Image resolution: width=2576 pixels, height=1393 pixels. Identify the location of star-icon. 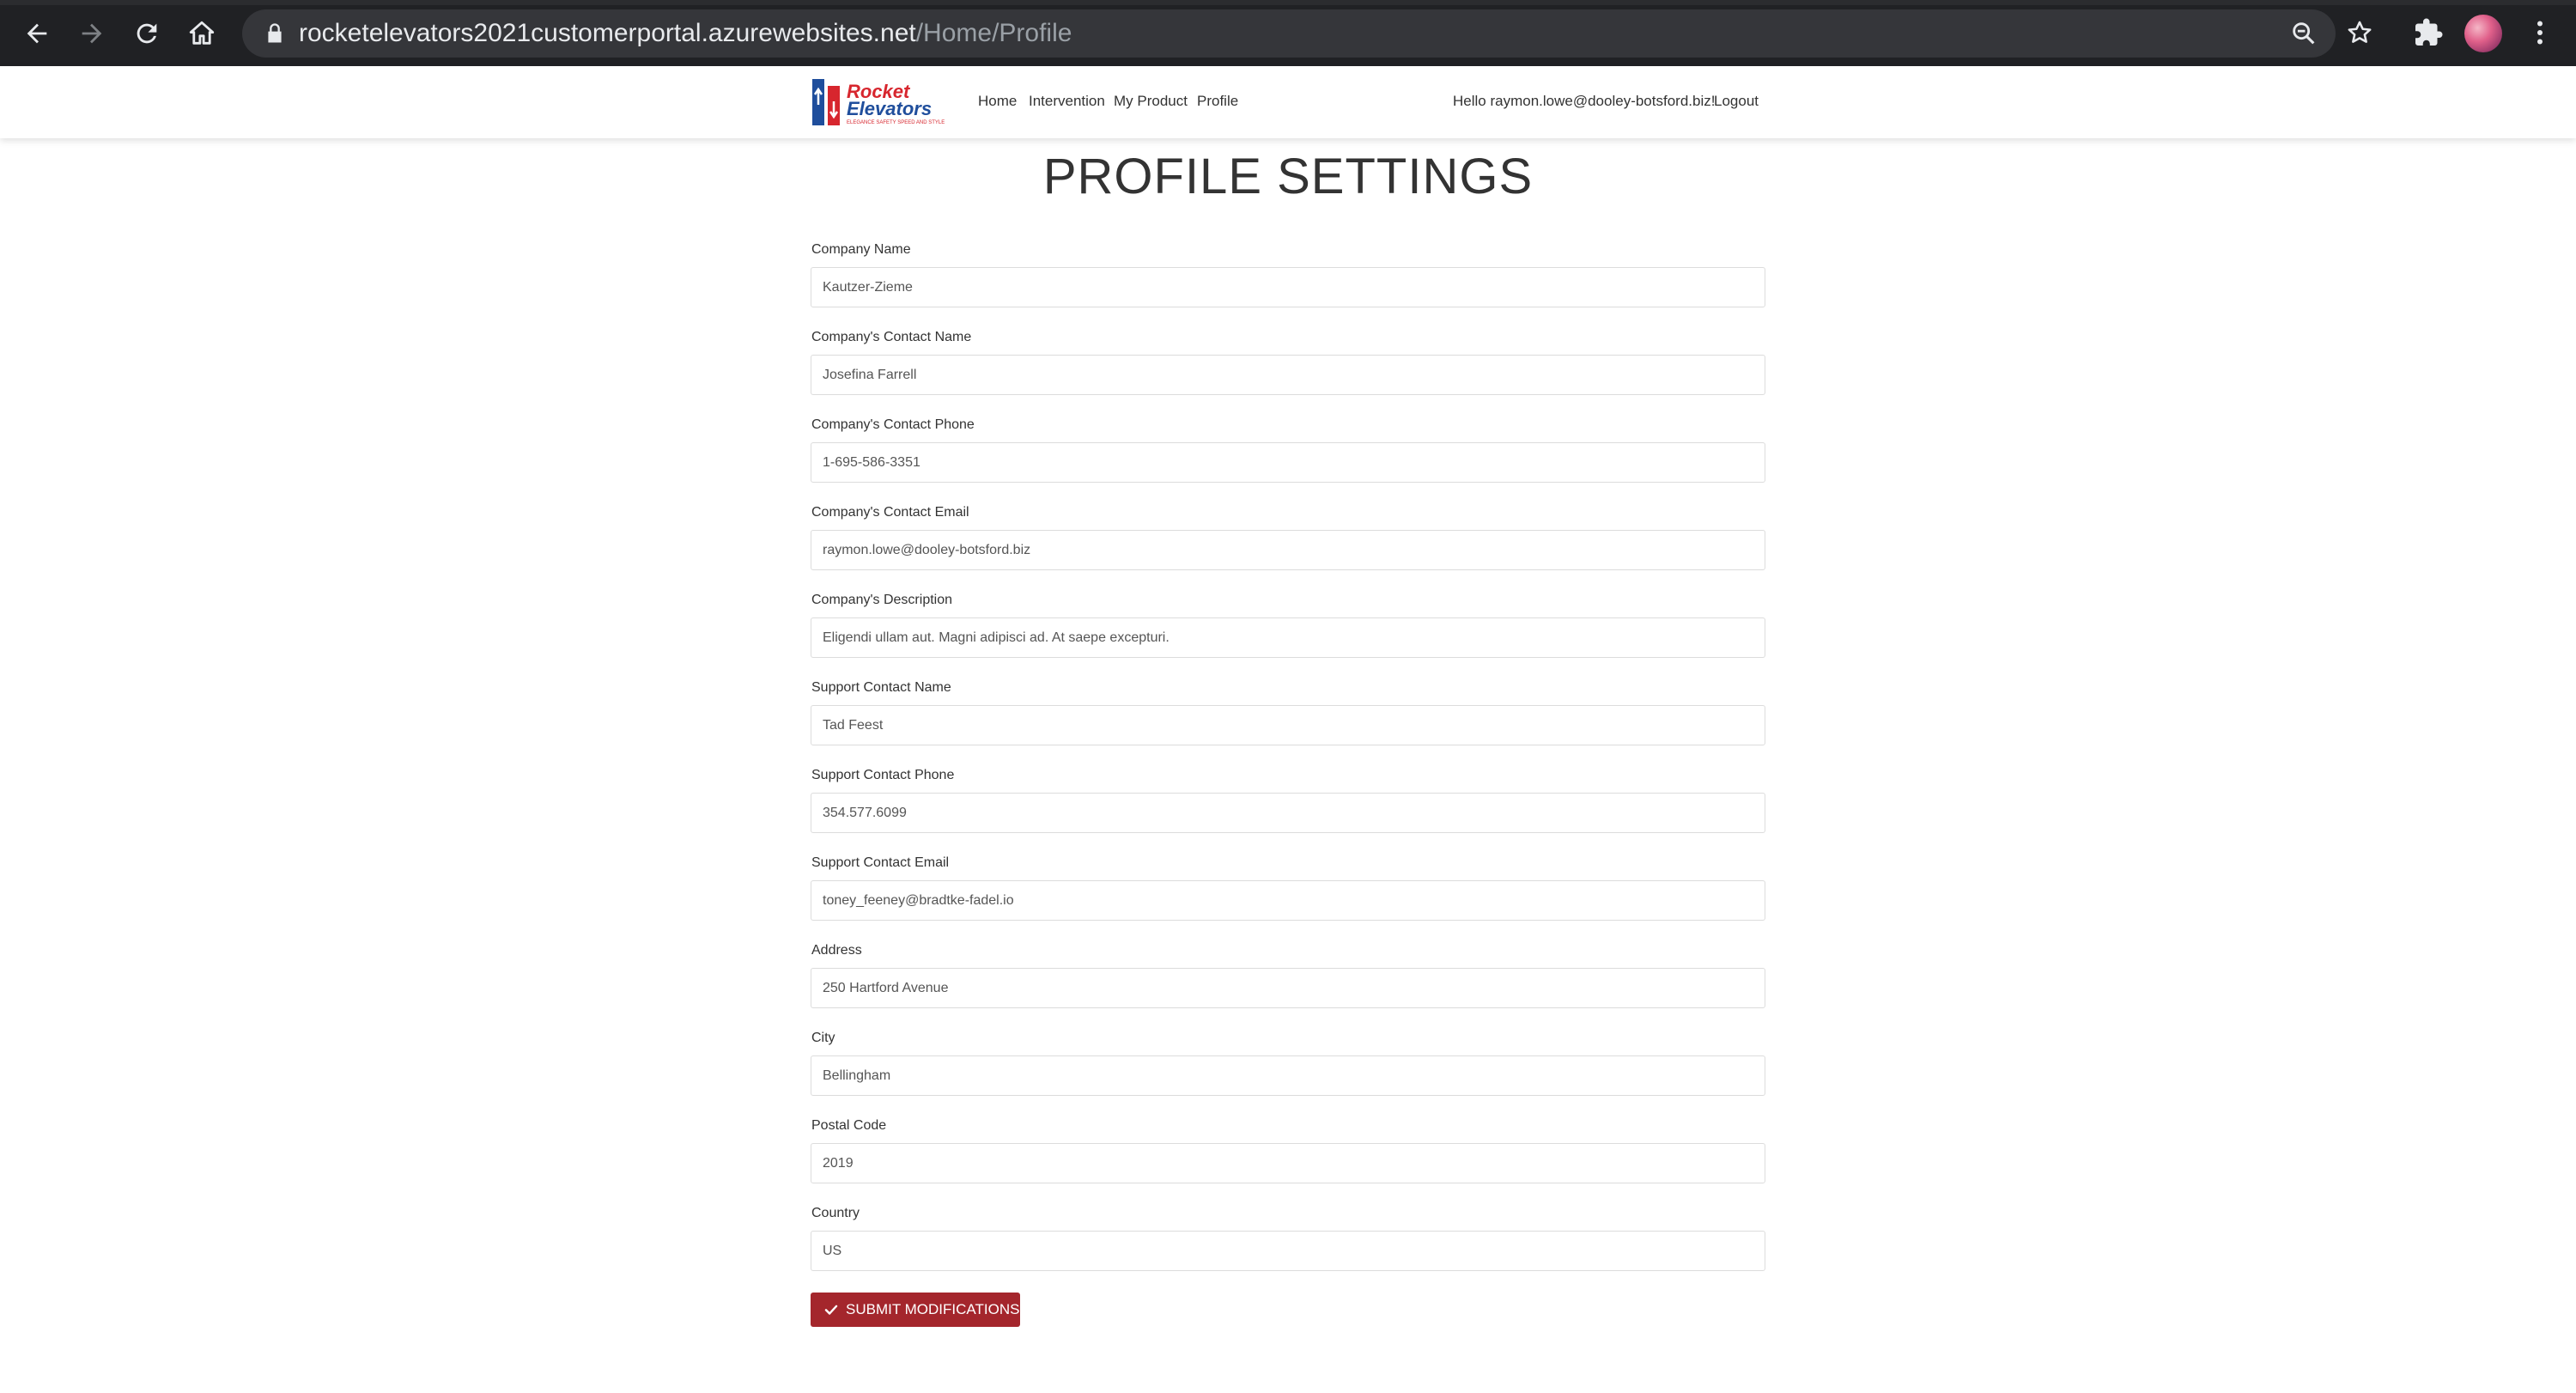
(2360, 32).